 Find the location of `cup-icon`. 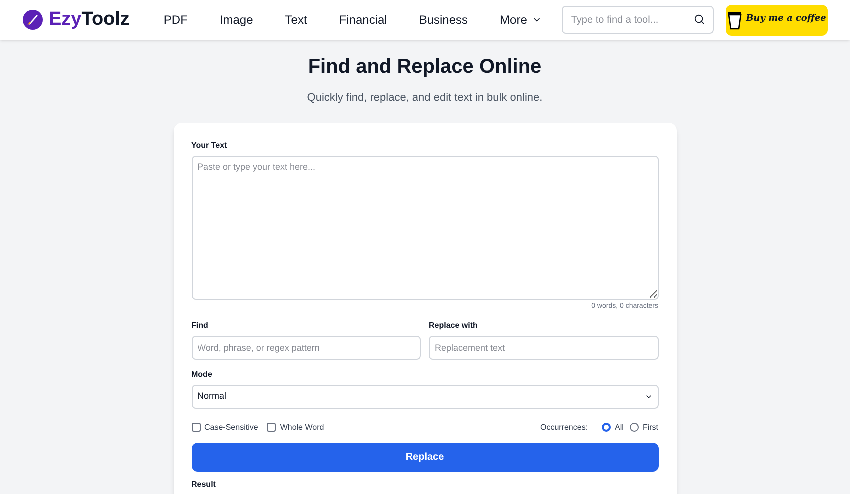

cup-icon is located at coordinates (735, 20).